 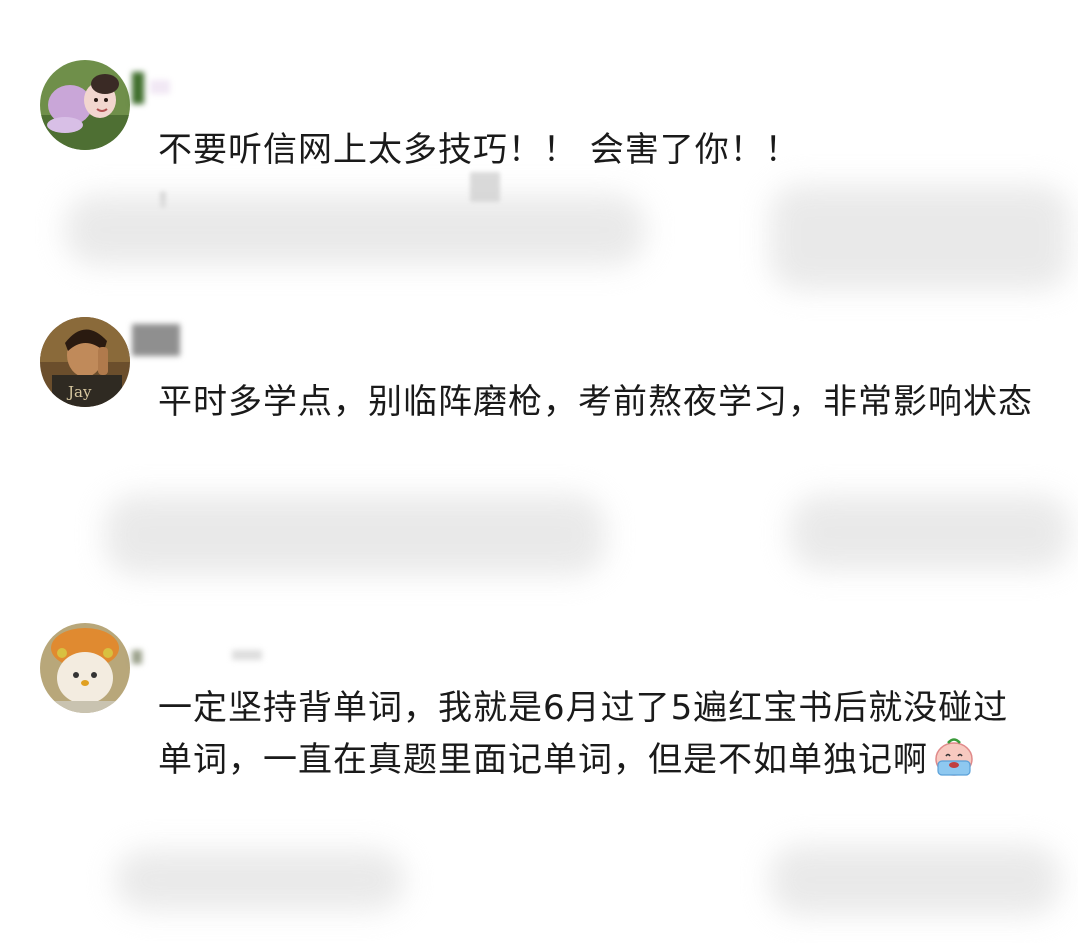 I want to click on cartoon-character-avatar-icon, so click(x=85, y=668).